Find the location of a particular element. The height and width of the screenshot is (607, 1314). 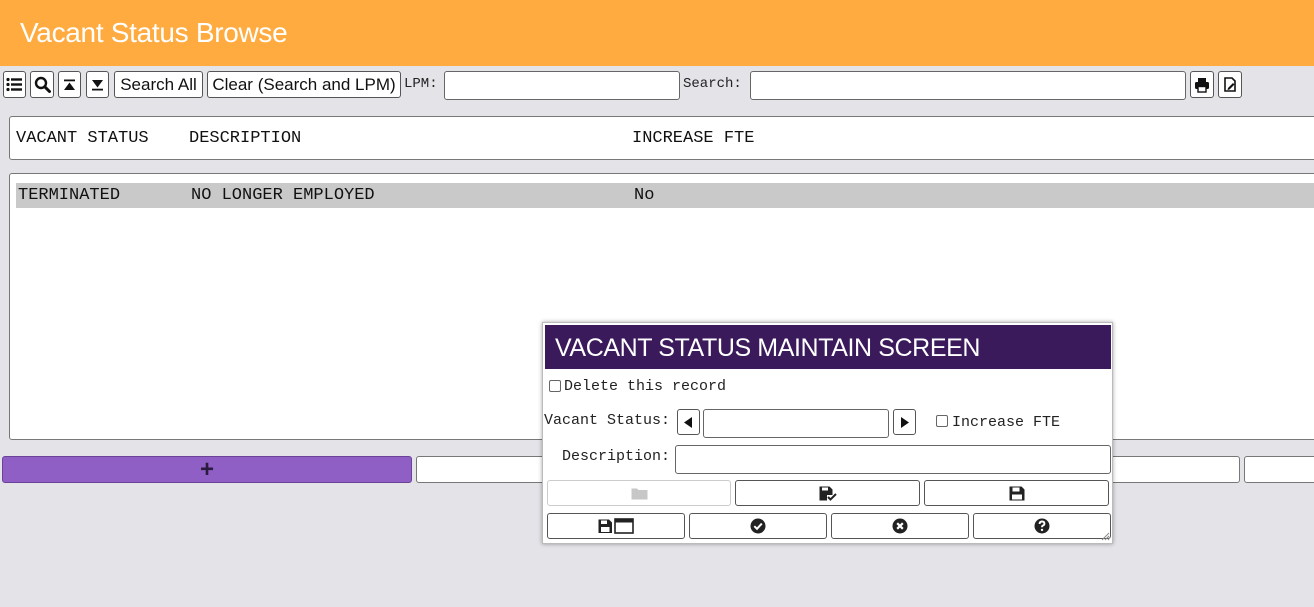

print-button is located at coordinates (1202, 84).